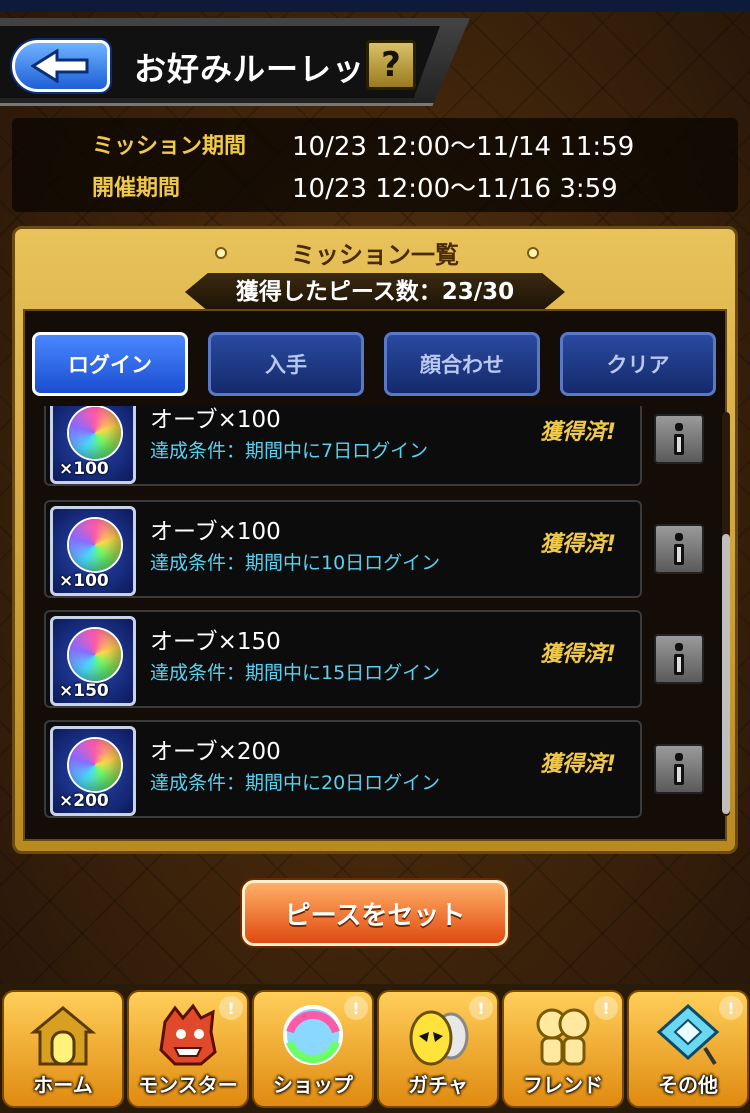  What do you see at coordinates (463, 146) in the screenshot?
I see `mission-period-value: 10/23 12:00〜11/14 11:59` at bounding box center [463, 146].